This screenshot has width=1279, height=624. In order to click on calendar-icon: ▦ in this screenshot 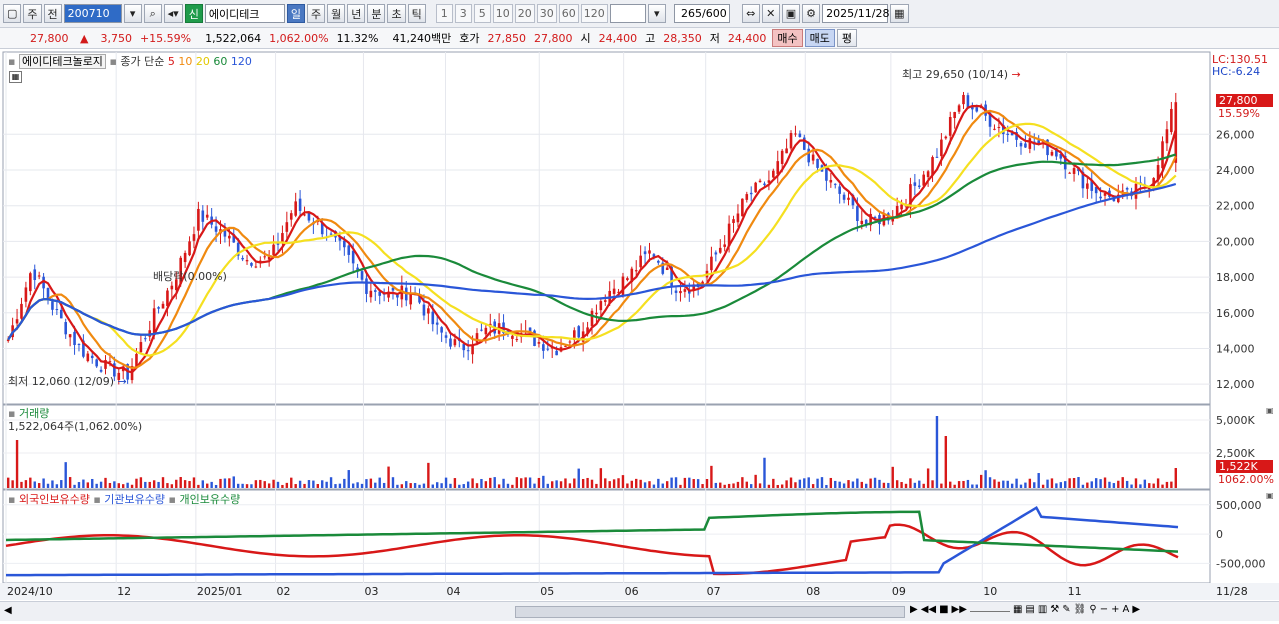, I will do `click(899, 13)`.